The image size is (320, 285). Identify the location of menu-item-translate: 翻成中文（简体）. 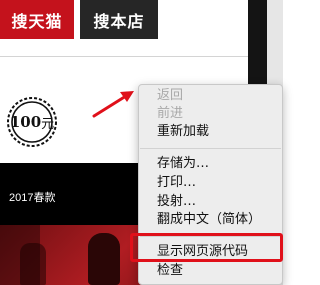
(209, 220).